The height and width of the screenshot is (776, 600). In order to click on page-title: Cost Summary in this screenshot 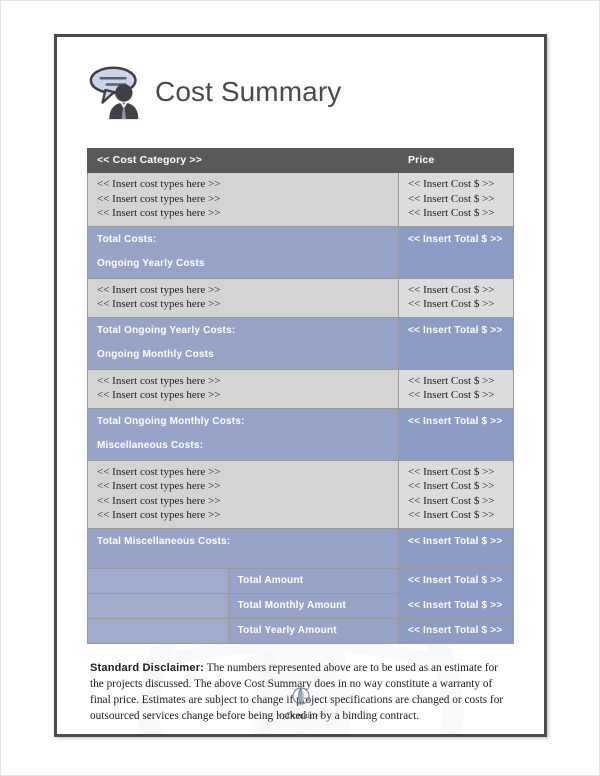, I will do `click(248, 91)`.